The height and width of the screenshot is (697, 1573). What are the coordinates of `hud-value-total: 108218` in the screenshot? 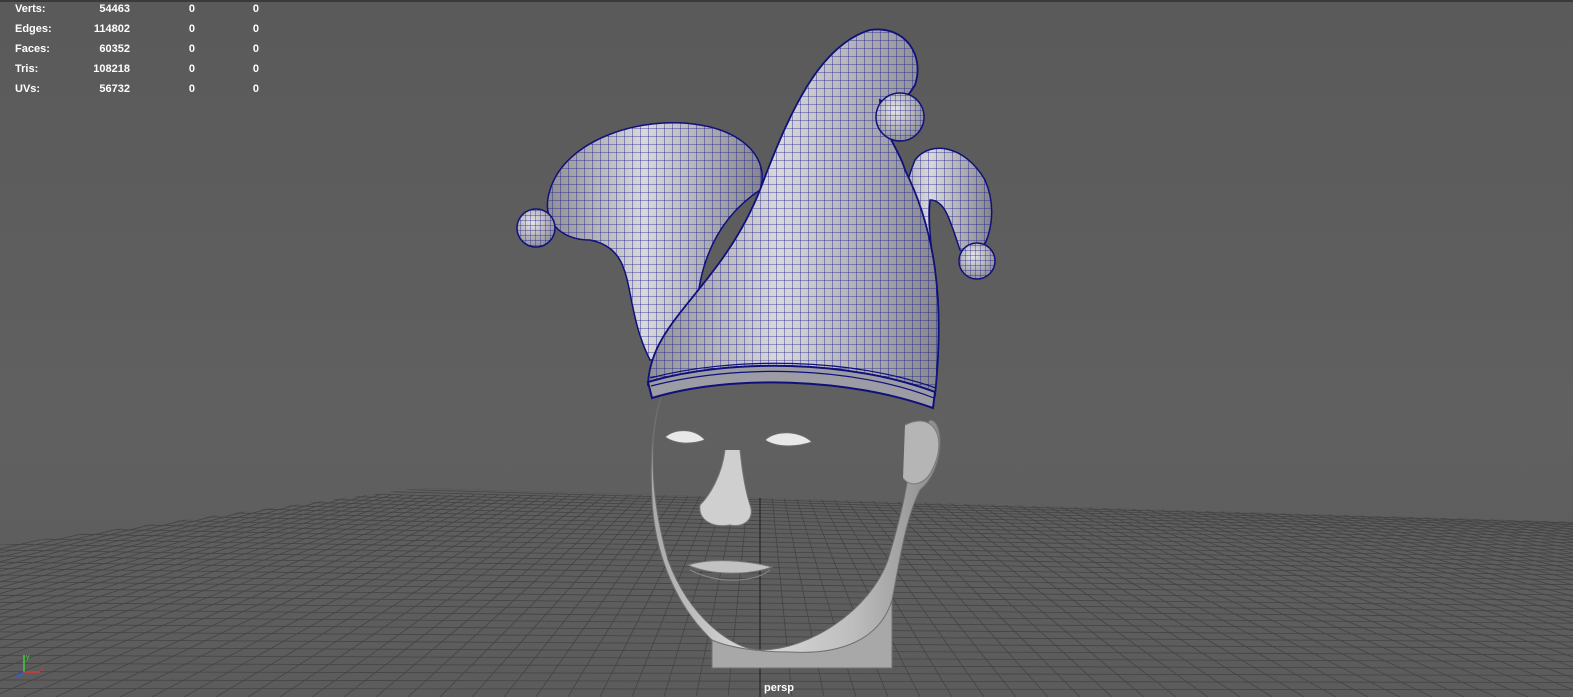 It's located at (111, 69).